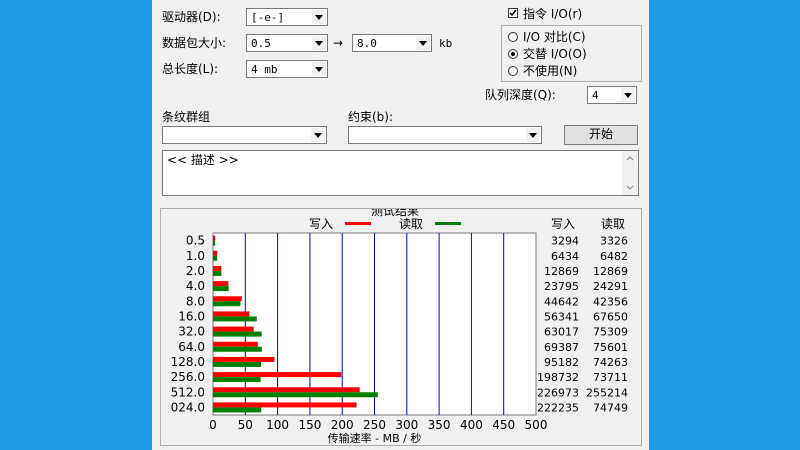  Describe the element at coordinates (191, 347) in the screenshot. I see `y-tick-label: 64.0` at that location.